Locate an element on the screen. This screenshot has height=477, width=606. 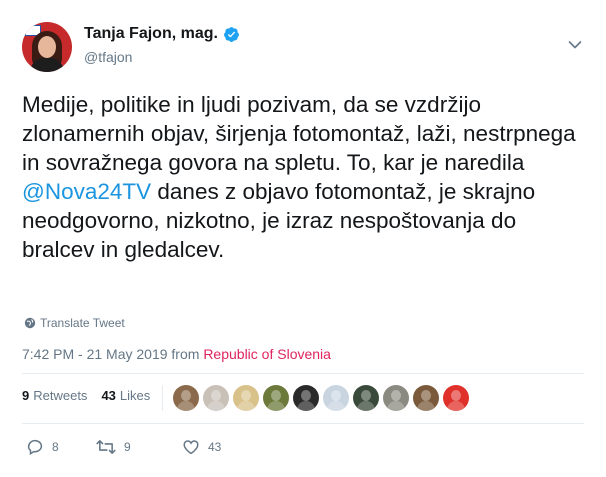
likes-label: Likes is located at coordinates (135, 395).